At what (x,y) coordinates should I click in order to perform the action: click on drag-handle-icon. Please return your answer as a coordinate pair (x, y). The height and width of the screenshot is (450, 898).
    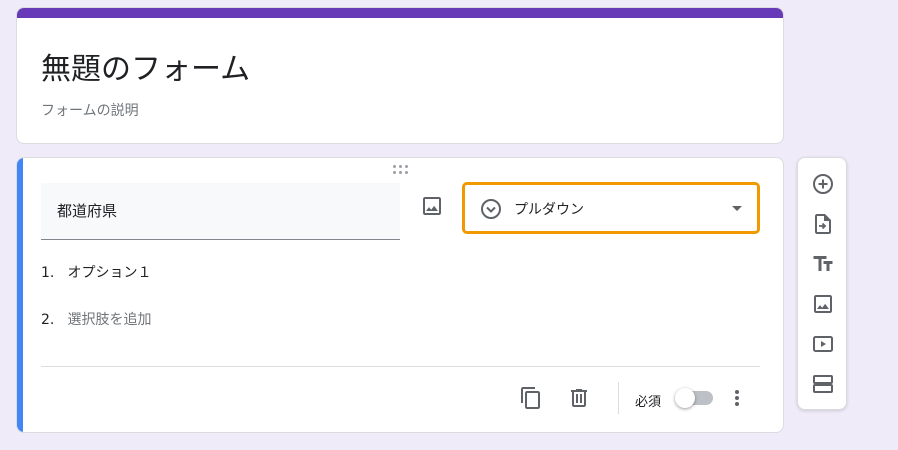
    Looking at the image, I should click on (401, 170).